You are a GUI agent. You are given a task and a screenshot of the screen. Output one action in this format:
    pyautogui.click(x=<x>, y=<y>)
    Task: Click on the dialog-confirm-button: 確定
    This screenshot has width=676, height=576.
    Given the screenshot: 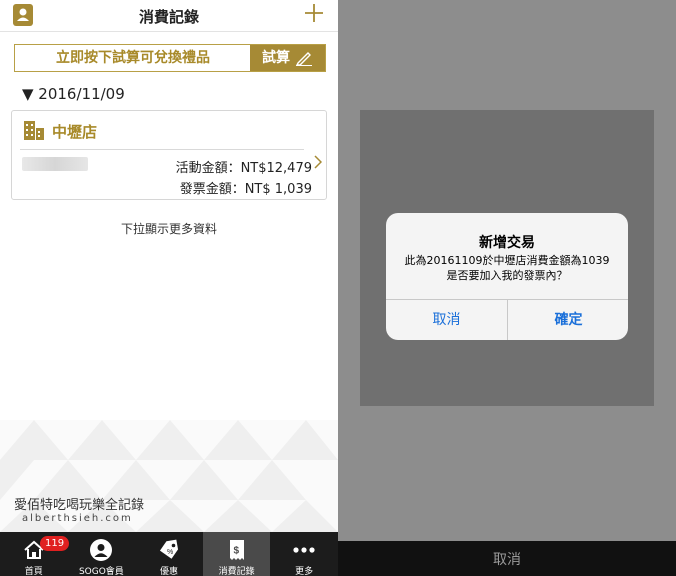 What is the action you would take?
    pyautogui.click(x=568, y=320)
    